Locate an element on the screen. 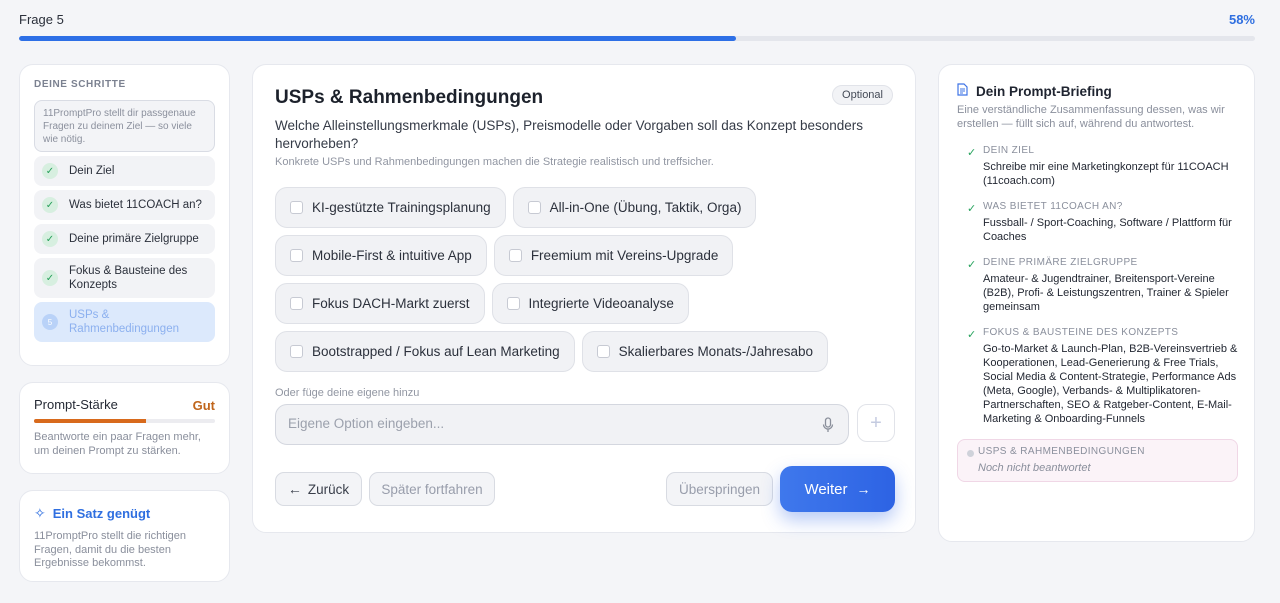 The height and width of the screenshot is (603, 1280). option-chip: Skalierbares Monats-/Jahresabo is located at coordinates (705, 351).